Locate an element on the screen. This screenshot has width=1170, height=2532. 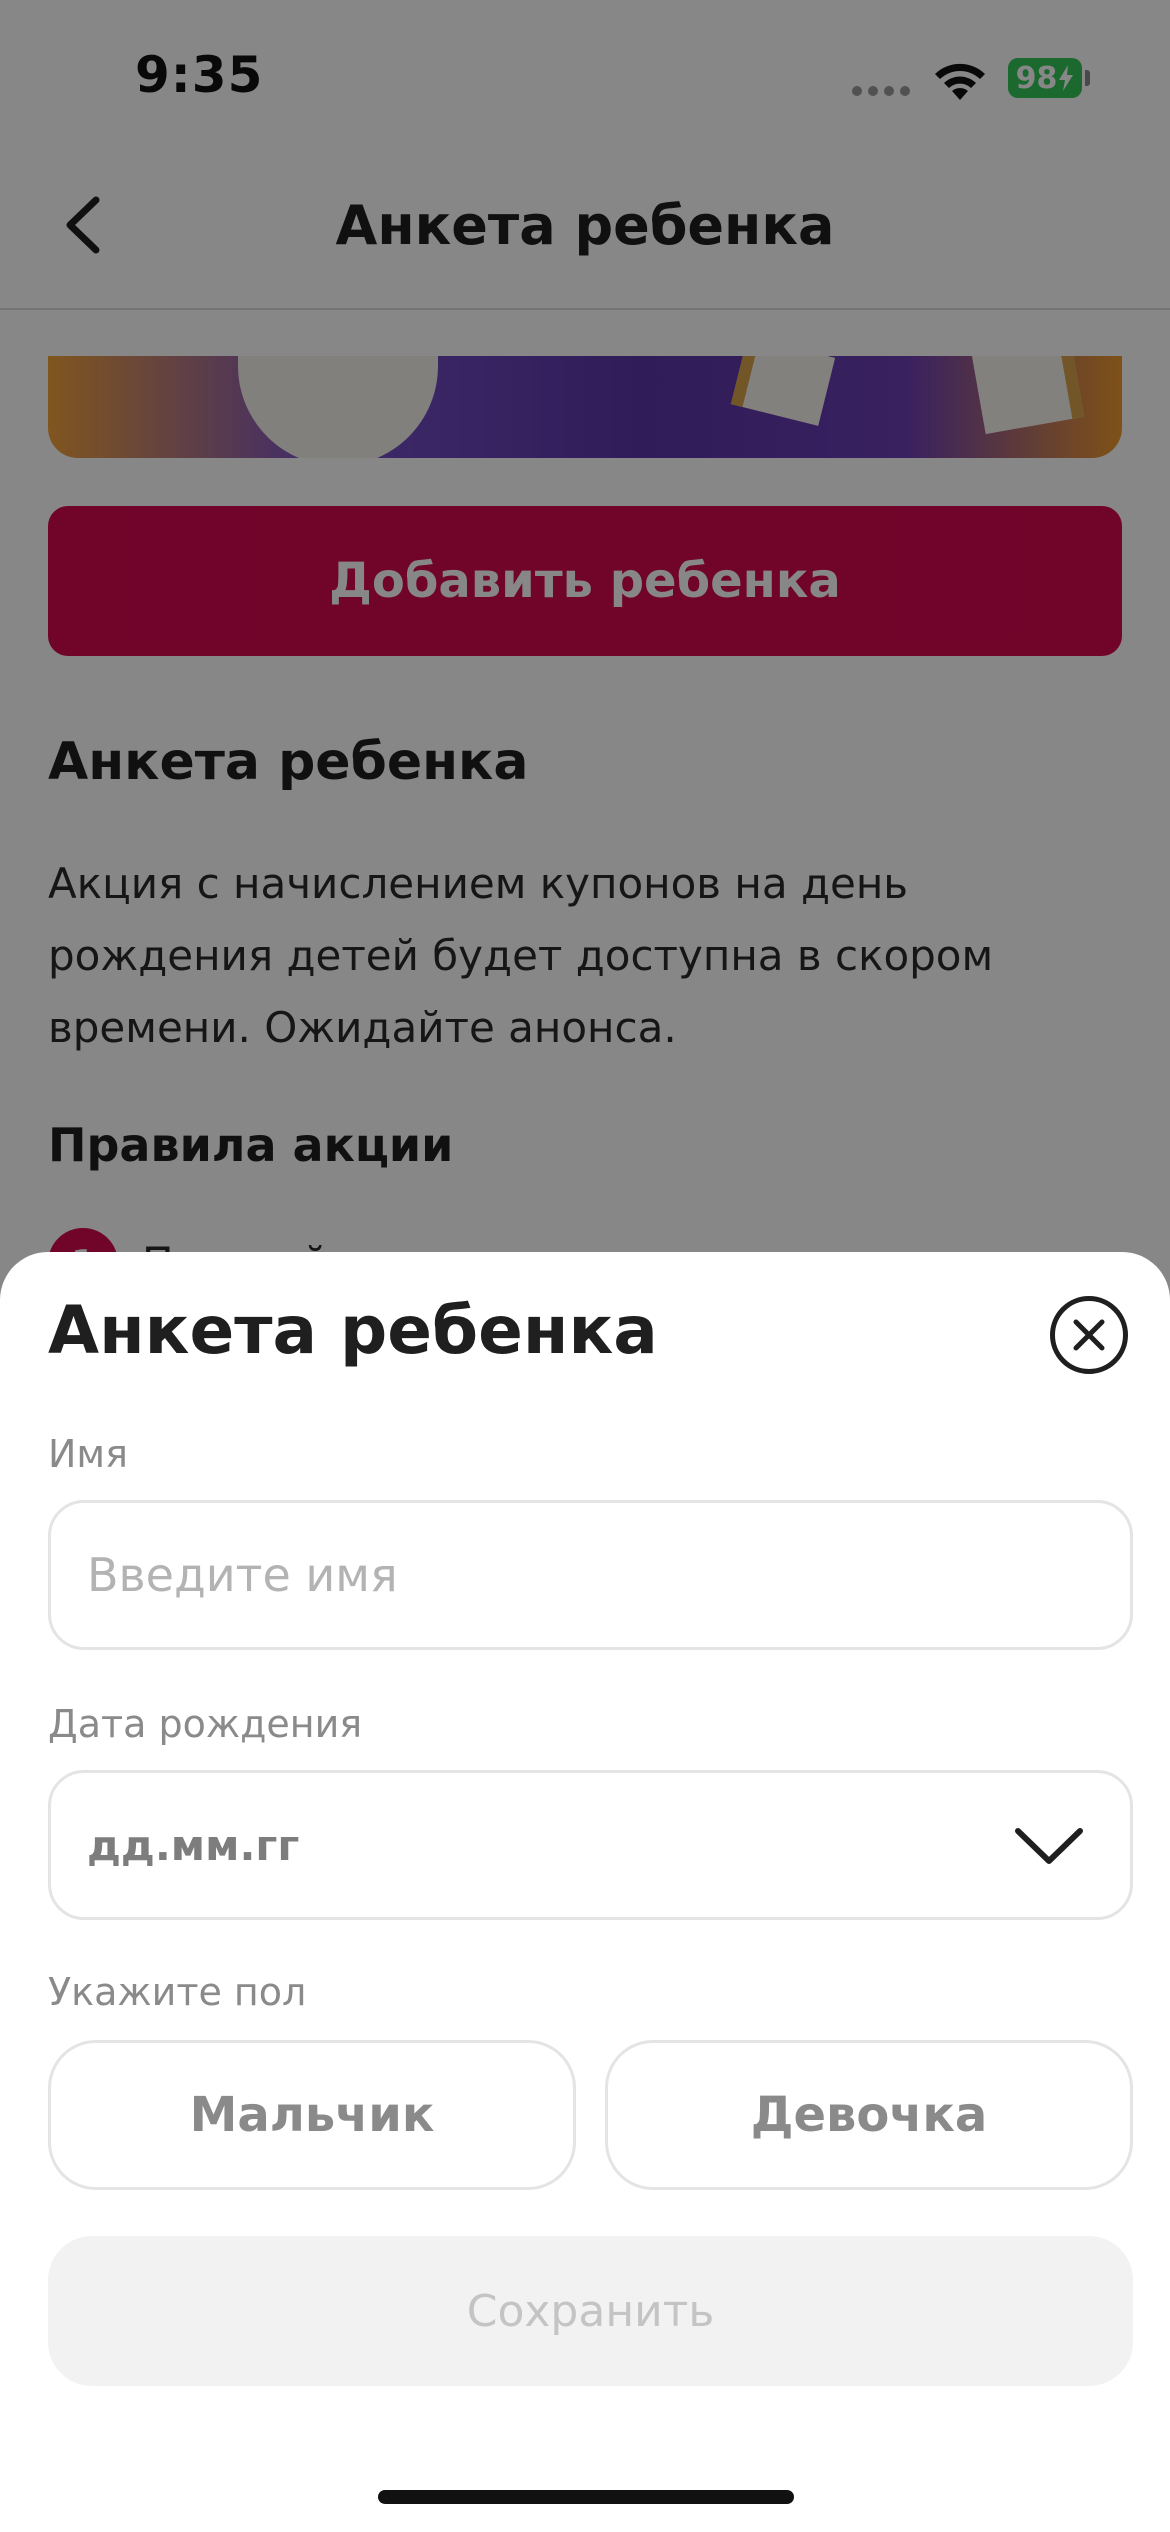
chevron-down-icon is located at coordinates (1049, 1846).